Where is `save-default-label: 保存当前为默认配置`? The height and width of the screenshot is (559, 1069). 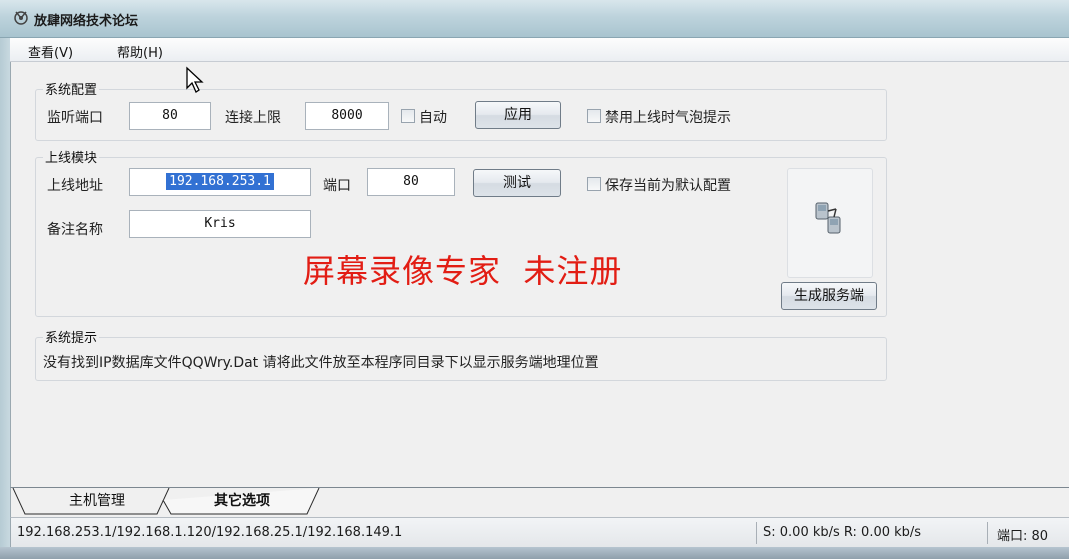
save-default-label: 保存当前为默认配置 is located at coordinates (668, 186).